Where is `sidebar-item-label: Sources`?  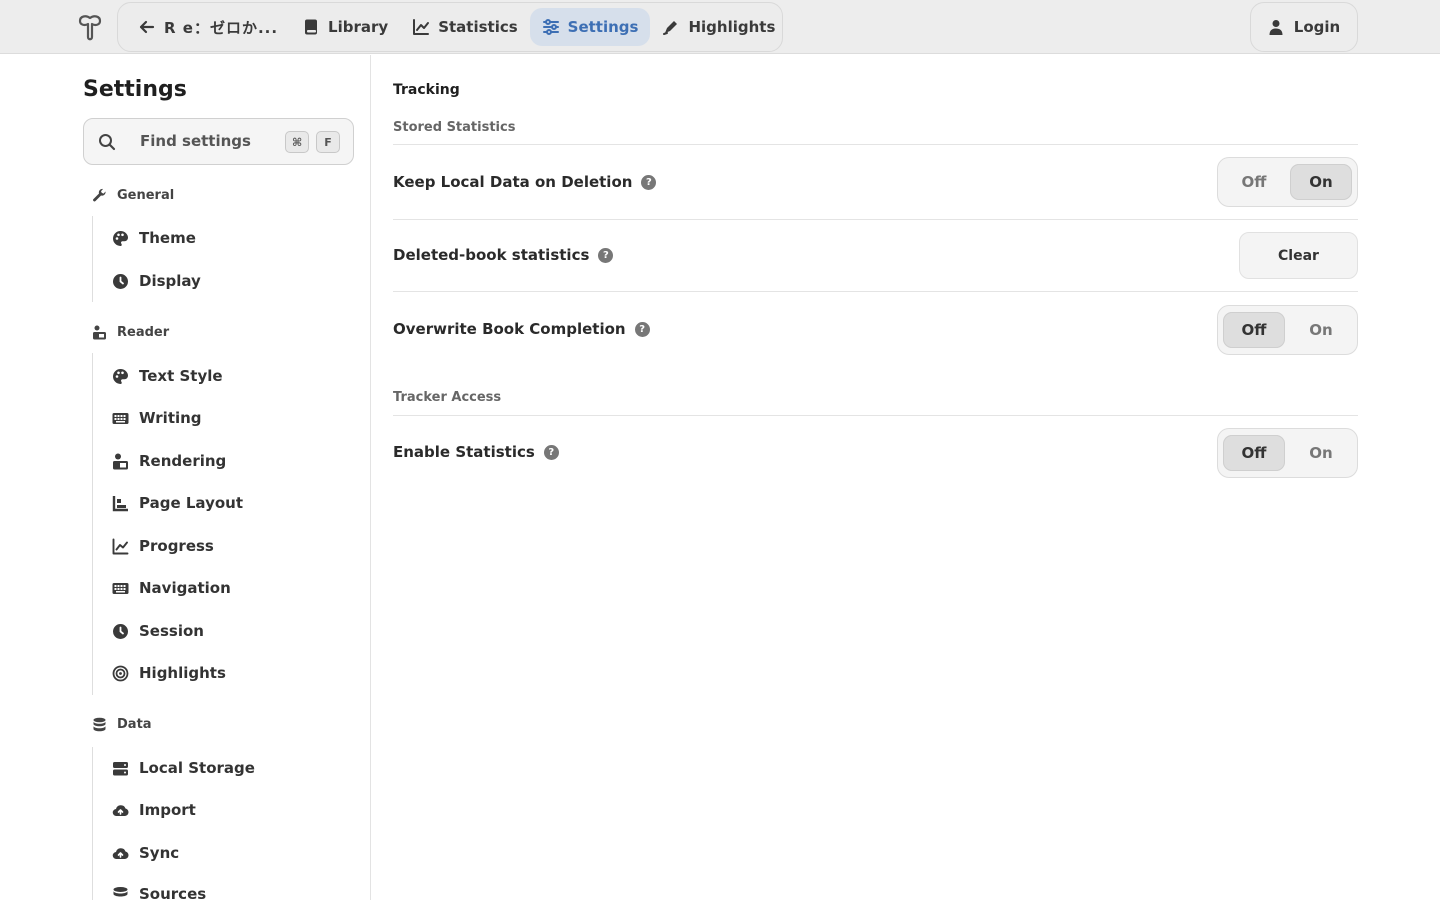 sidebar-item-label: Sources is located at coordinates (173, 892).